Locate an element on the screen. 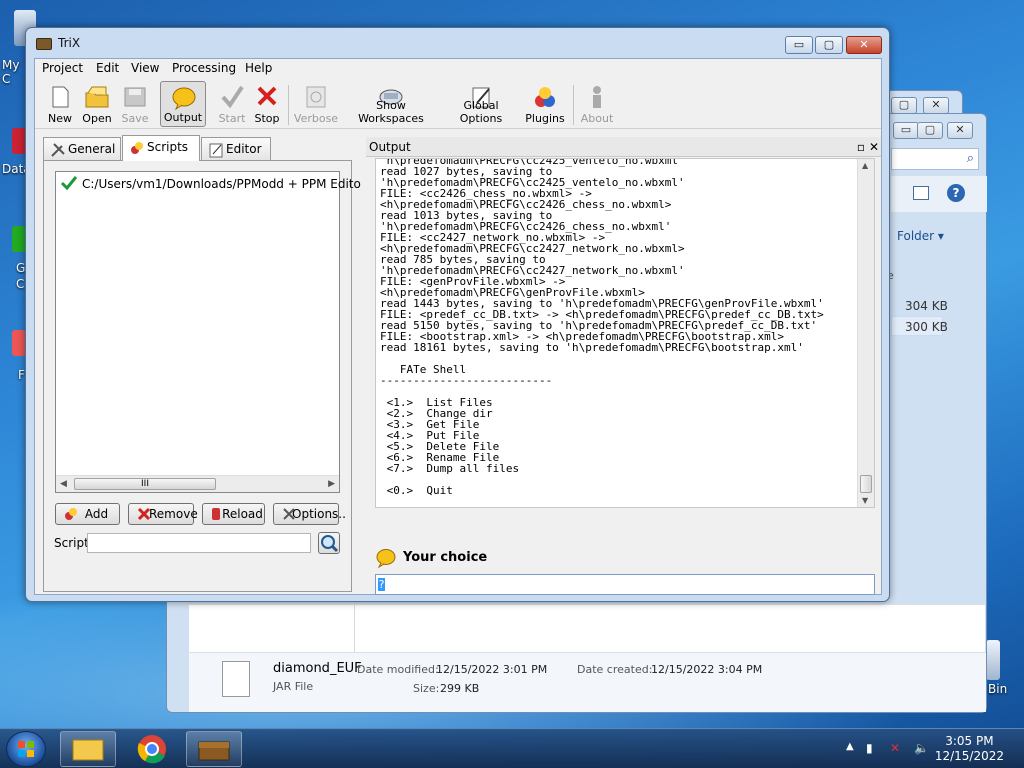 The height and width of the screenshot is (768, 1024). selected-file-type: JAR File is located at coordinates (293, 686).